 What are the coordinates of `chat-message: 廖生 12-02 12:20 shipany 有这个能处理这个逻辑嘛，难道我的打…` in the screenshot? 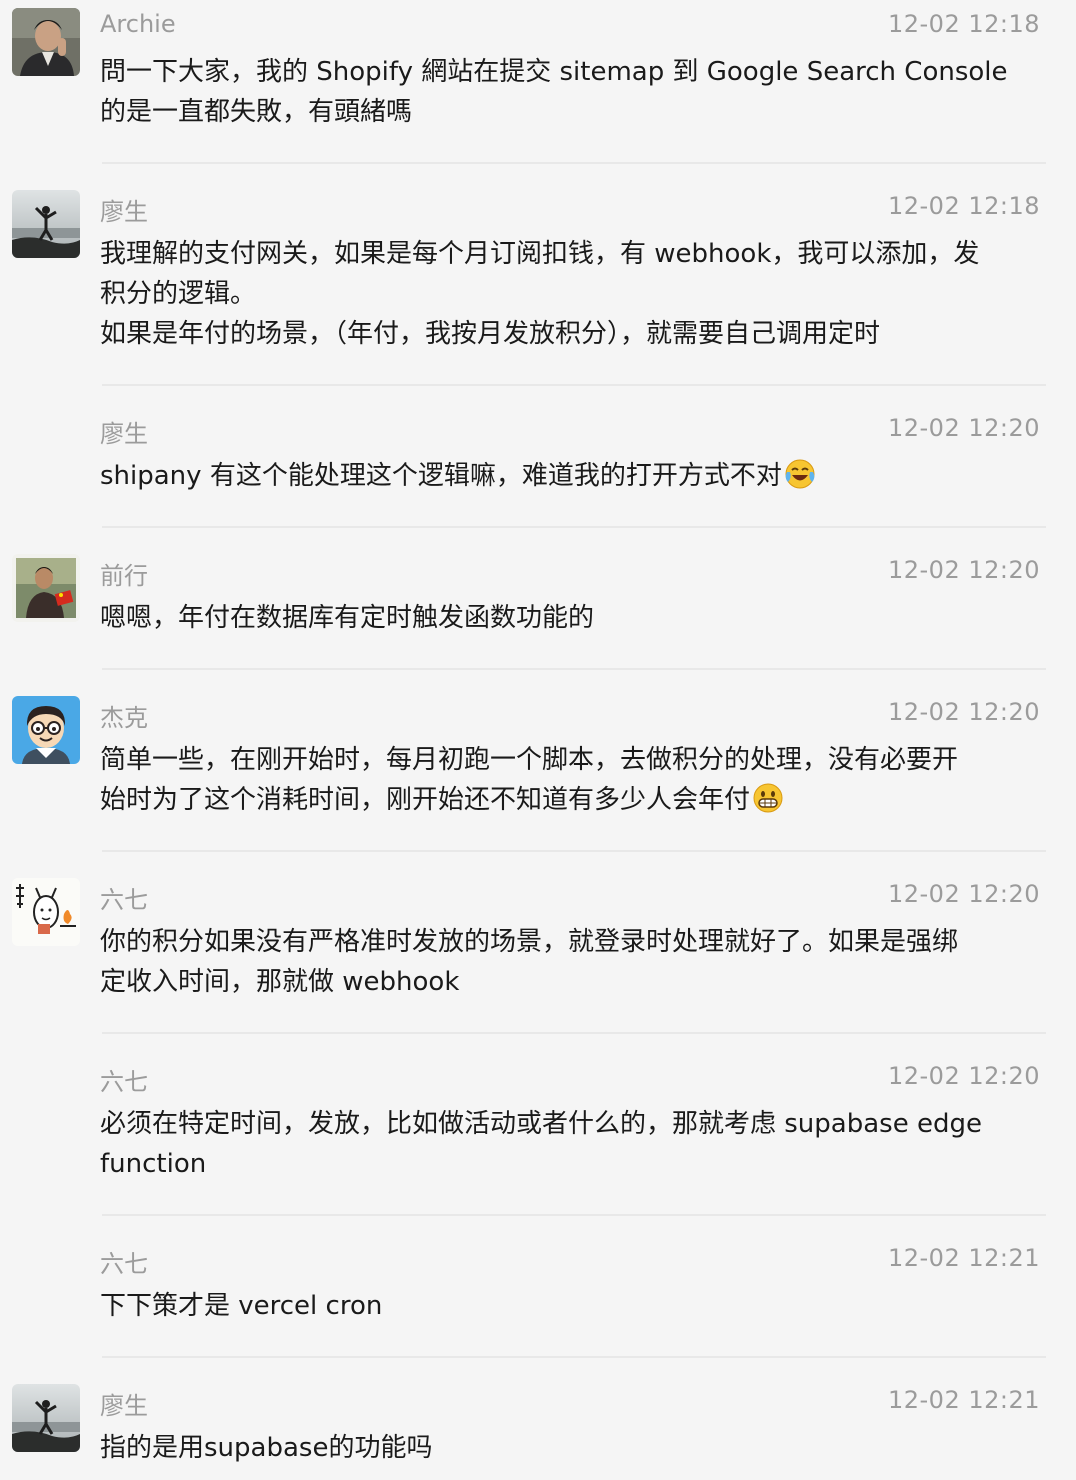 It's located at (538, 466).